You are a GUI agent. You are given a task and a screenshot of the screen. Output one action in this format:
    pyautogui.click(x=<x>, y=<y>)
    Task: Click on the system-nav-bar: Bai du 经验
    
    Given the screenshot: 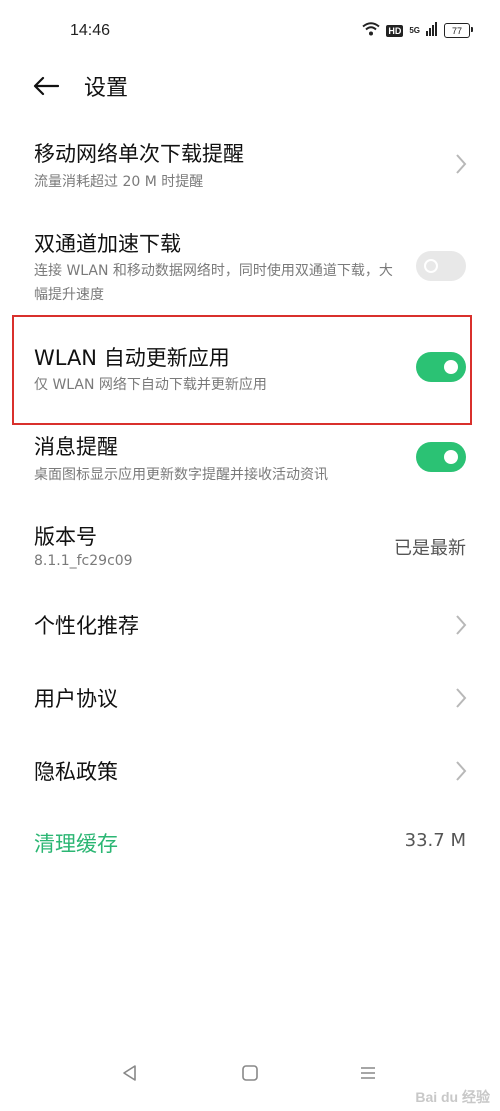 What is the action you would take?
    pyautogui.click(x=250, y=1081)
    